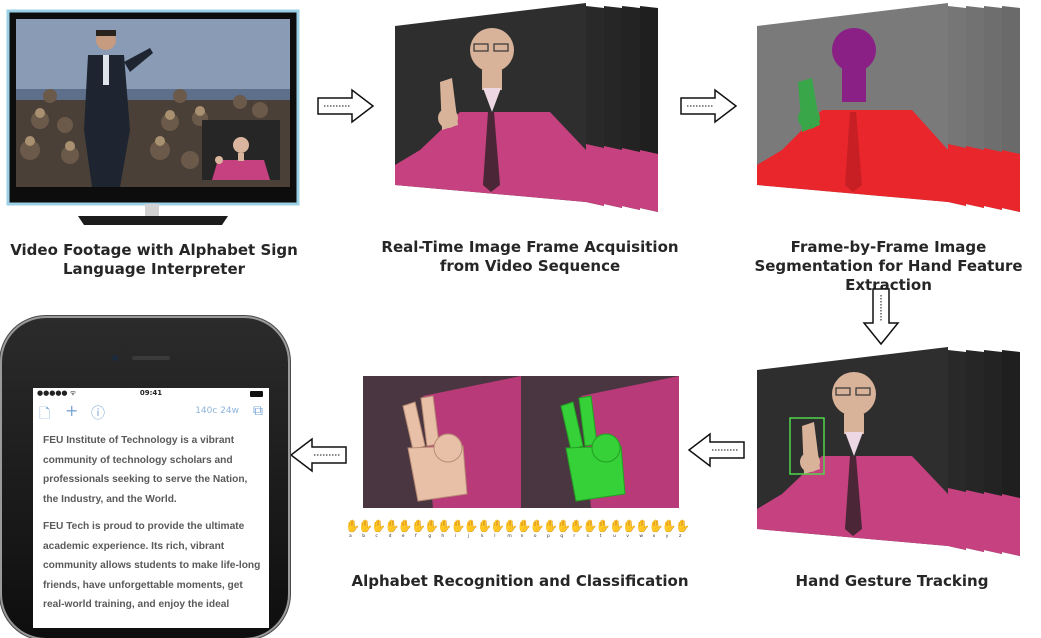  Describe the element at coordinates (151, 358) in the screenshot. I see `phone-speaker` at that location.